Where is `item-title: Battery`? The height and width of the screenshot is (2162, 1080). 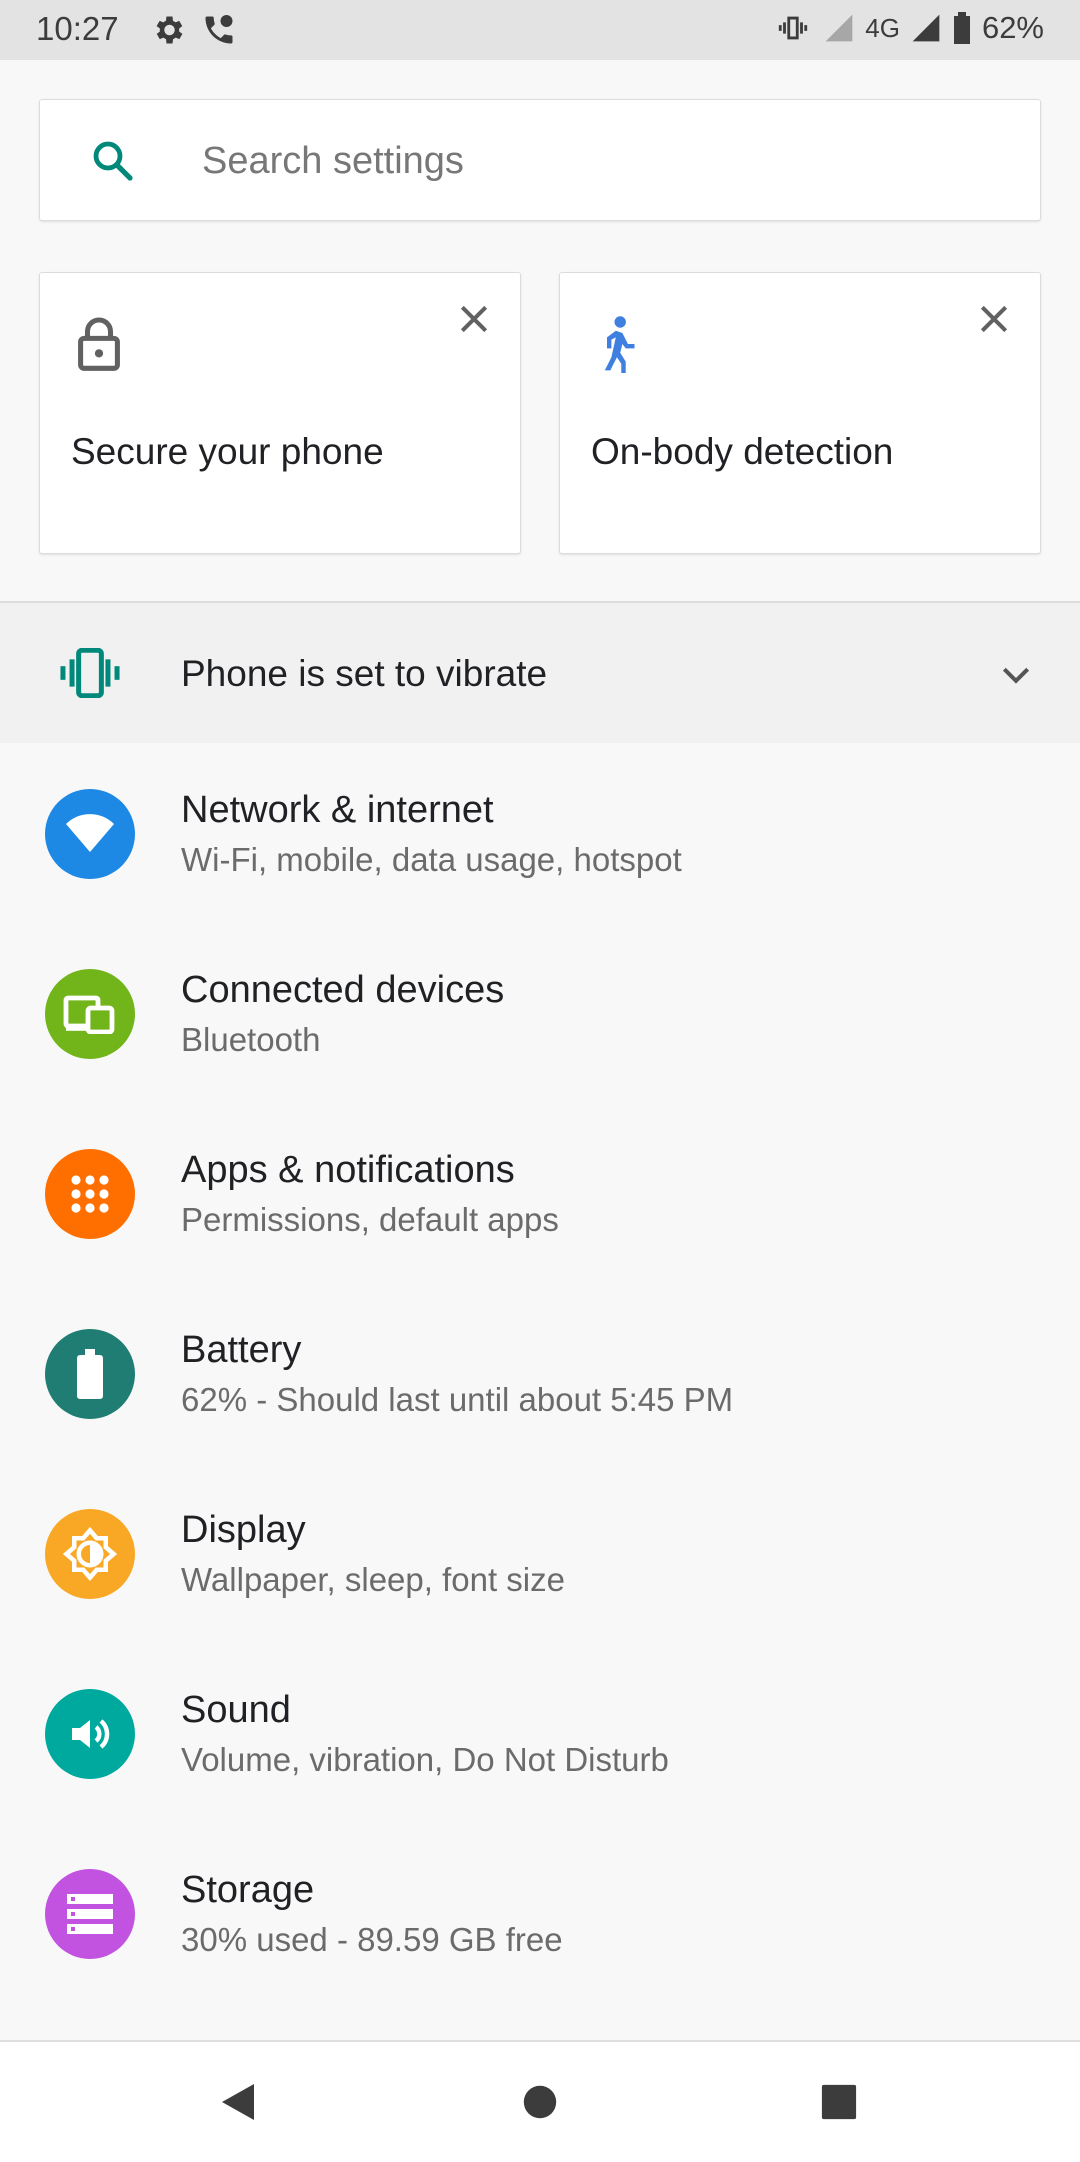
item-title: Battery is located at coordinates (241, 1350).